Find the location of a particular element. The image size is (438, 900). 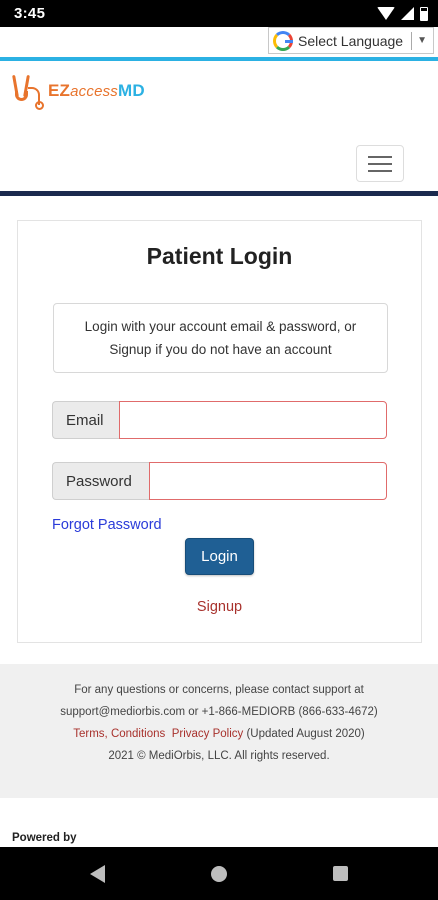

signal-icon is located at coordinates (407, 13).